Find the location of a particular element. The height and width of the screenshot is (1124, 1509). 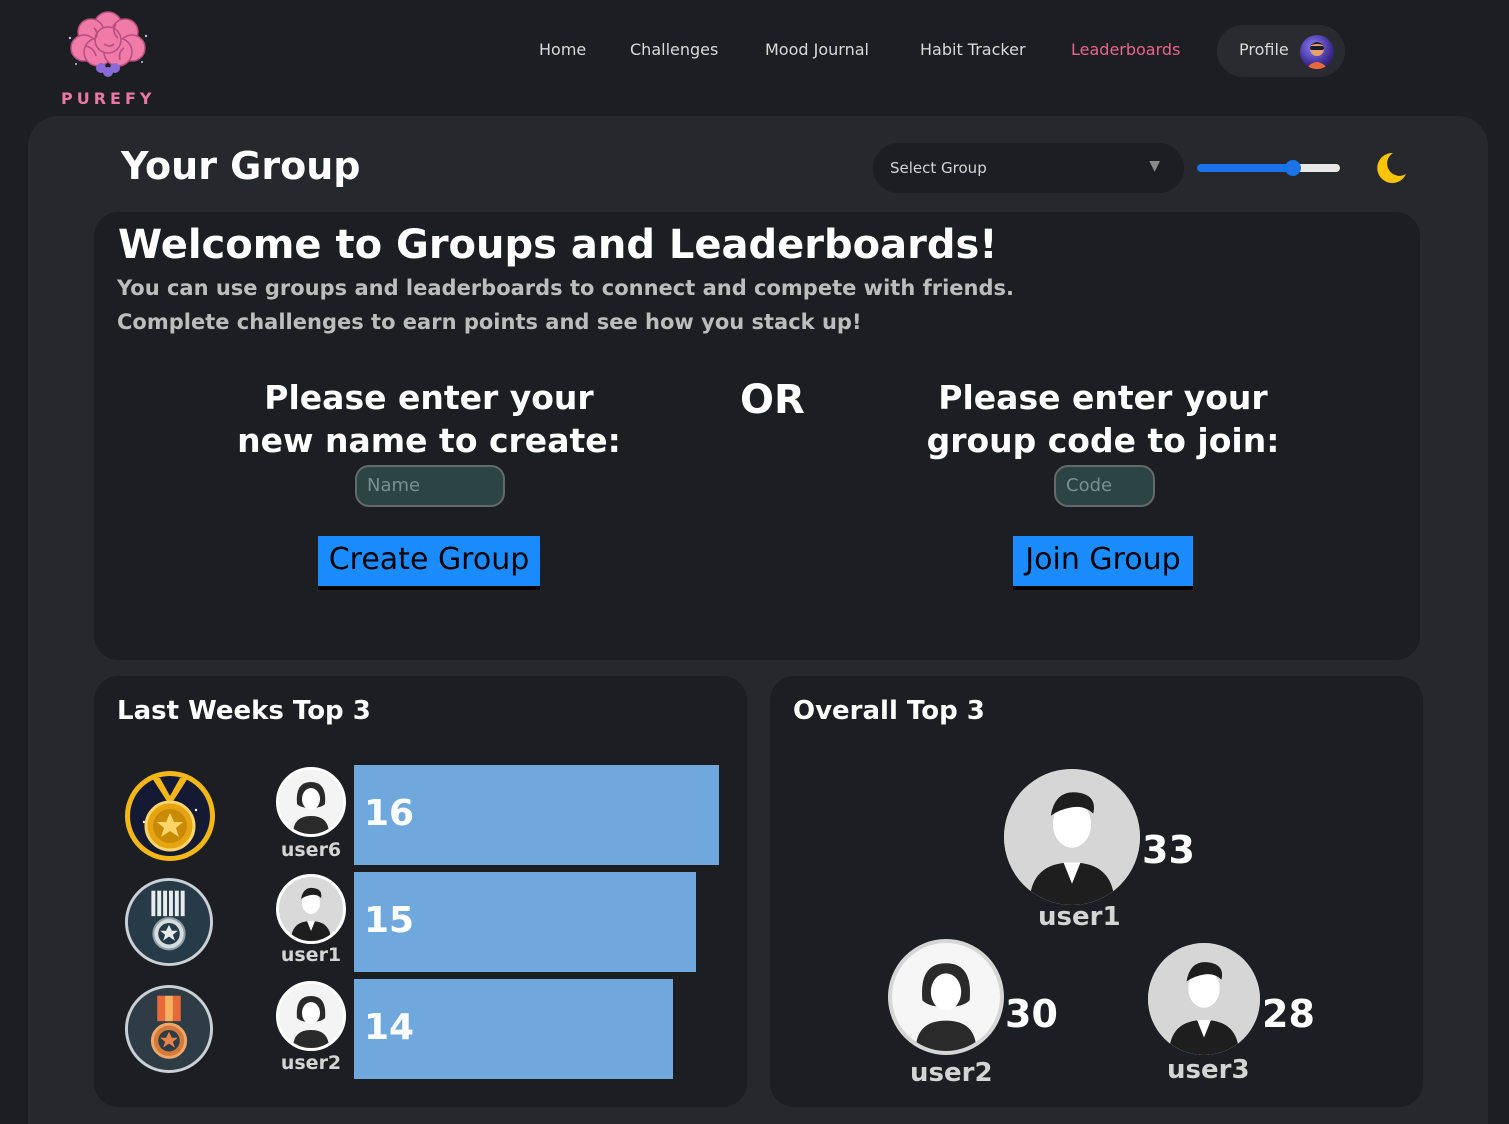

nav-home: Home is located at coordinates (562, 49).